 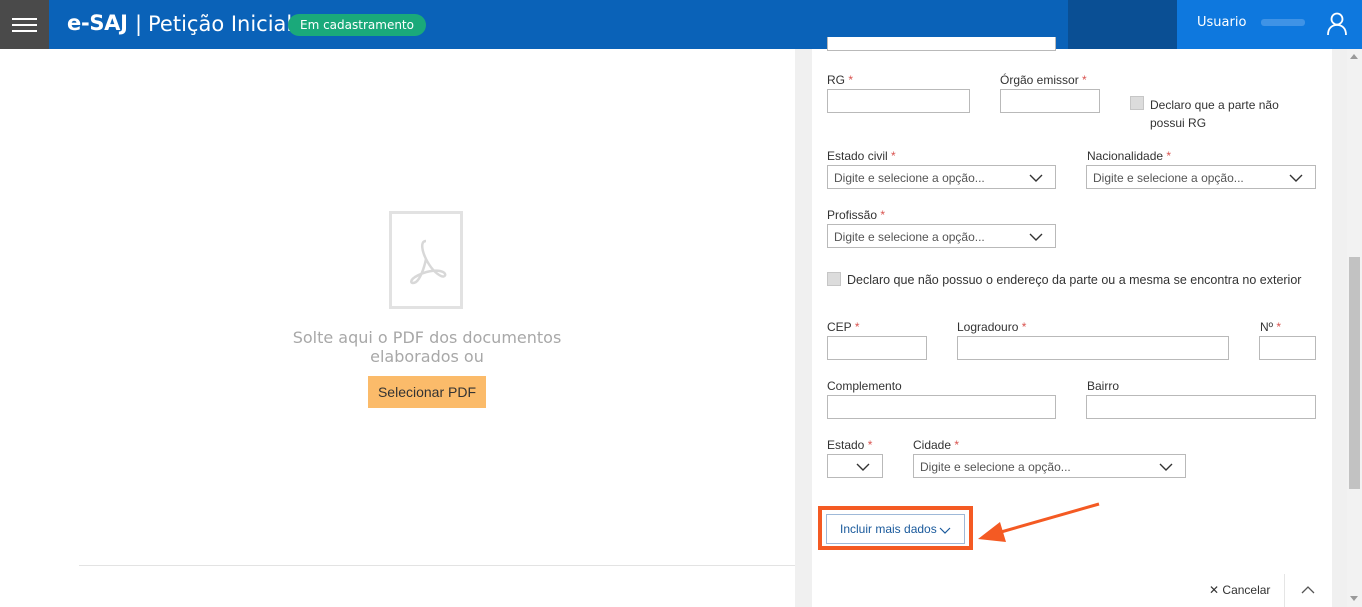 What do you see at coordinates (936, 445) in the screenshot?
I see `cidade-label: Cidade *` at bounding box center [936, 445].